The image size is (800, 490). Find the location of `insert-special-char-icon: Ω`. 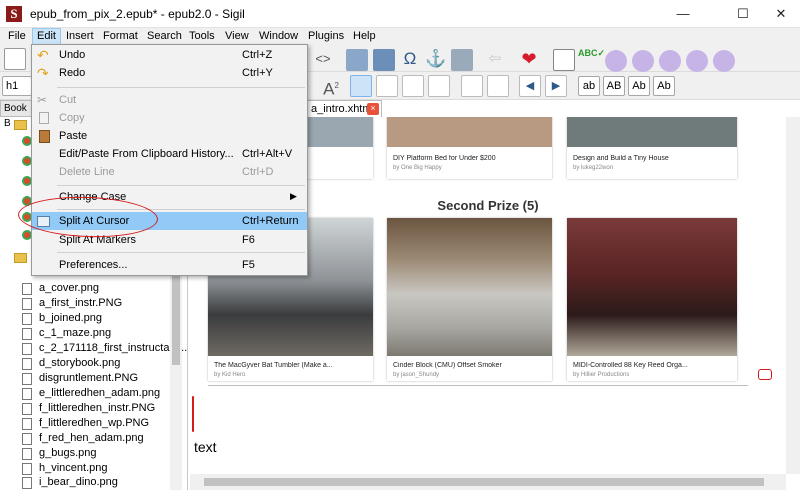

insert-special-char-icon: Ω is located at coordinates (410, 59).